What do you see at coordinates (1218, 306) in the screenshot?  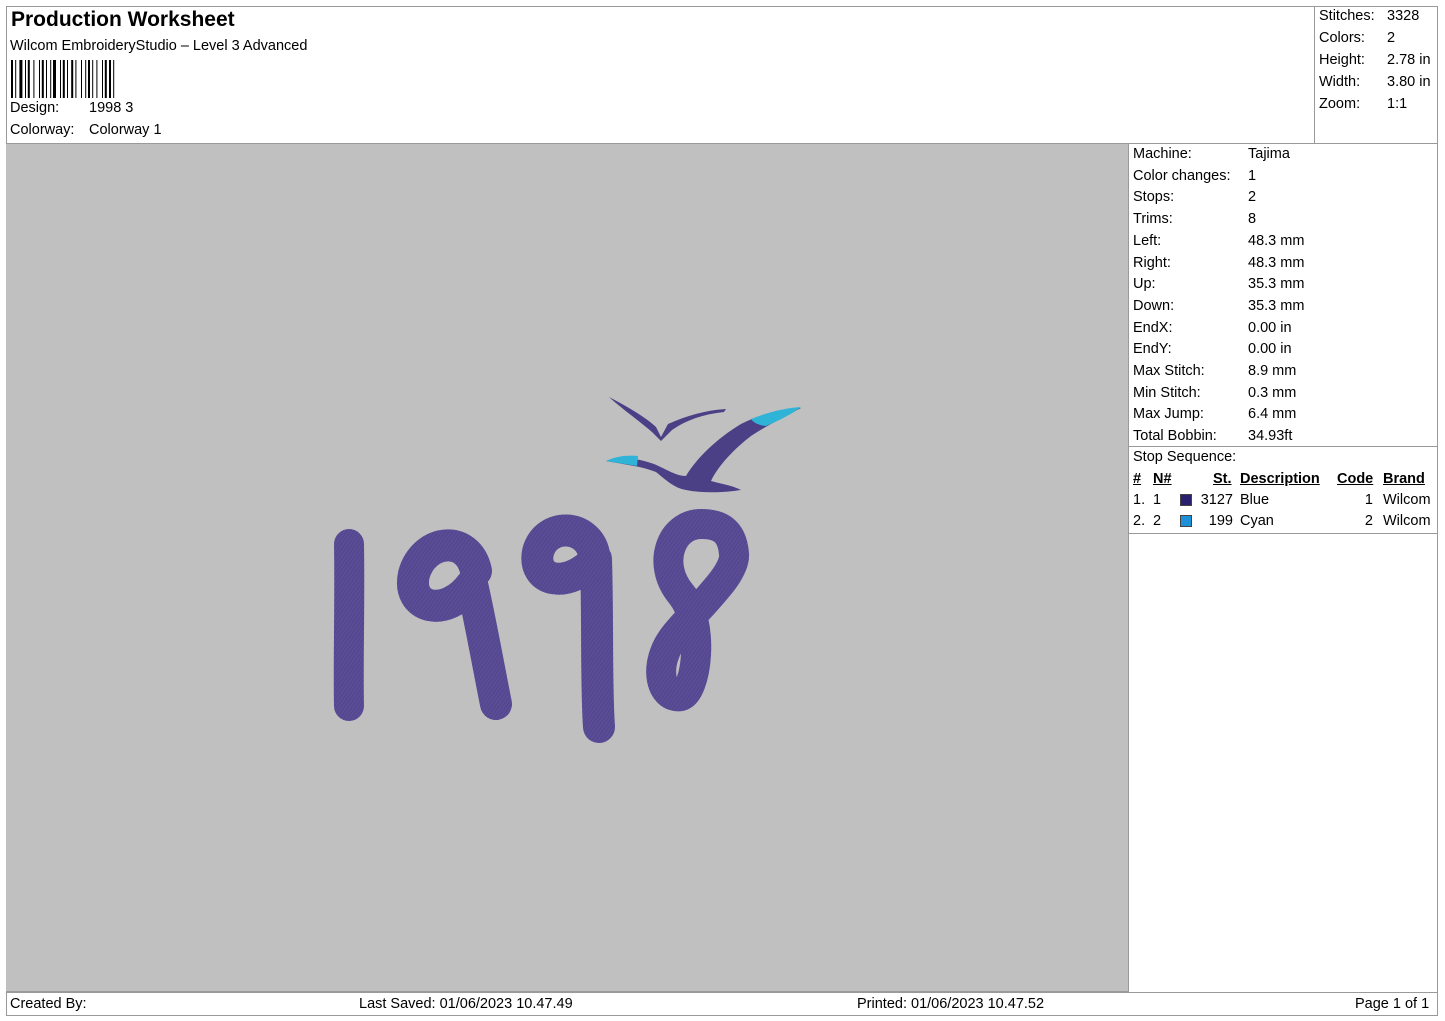 I see `machine-info-row: Down: 35.3 mm` at bounding box center [1218, 306].